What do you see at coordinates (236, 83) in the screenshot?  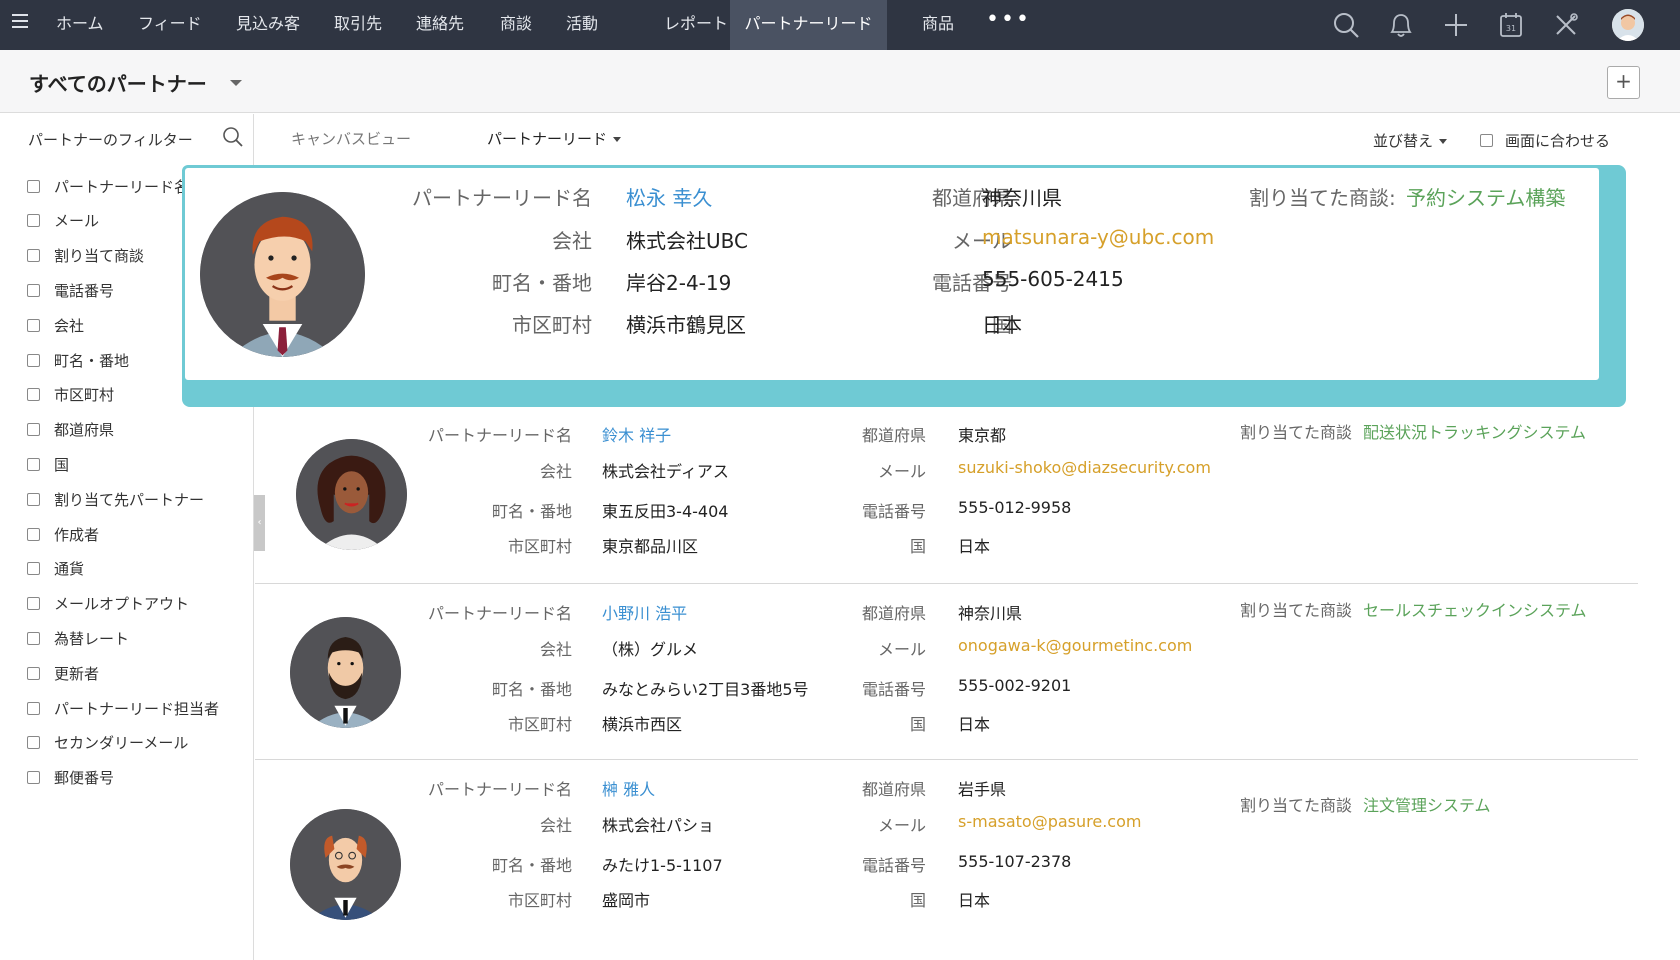 I see `chevron-down-icon` at bounding box center [236, 83].